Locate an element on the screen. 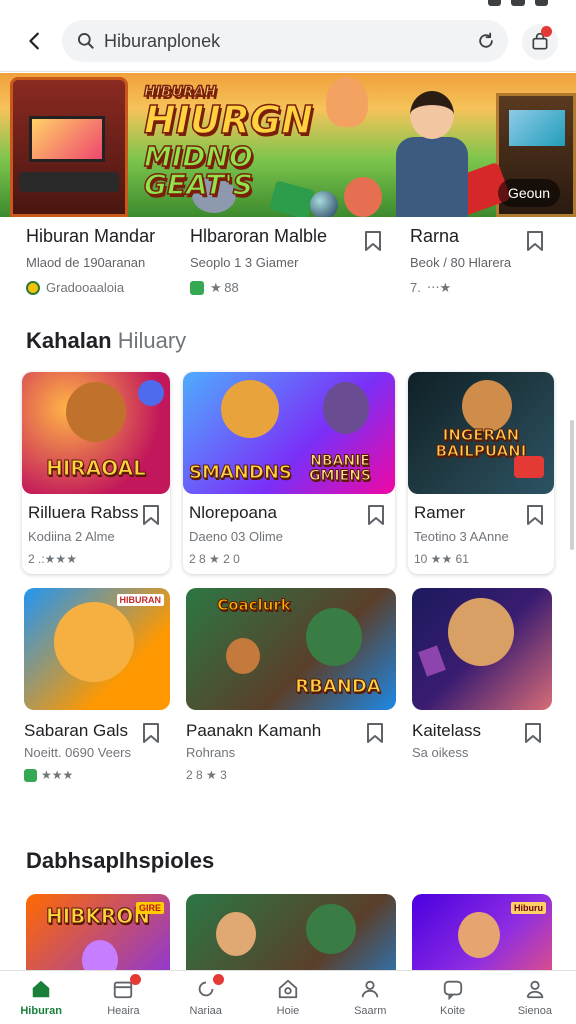 The height and width of the screenshot is (1024, 576). calendar-icon is located at coordinates (126, 987).